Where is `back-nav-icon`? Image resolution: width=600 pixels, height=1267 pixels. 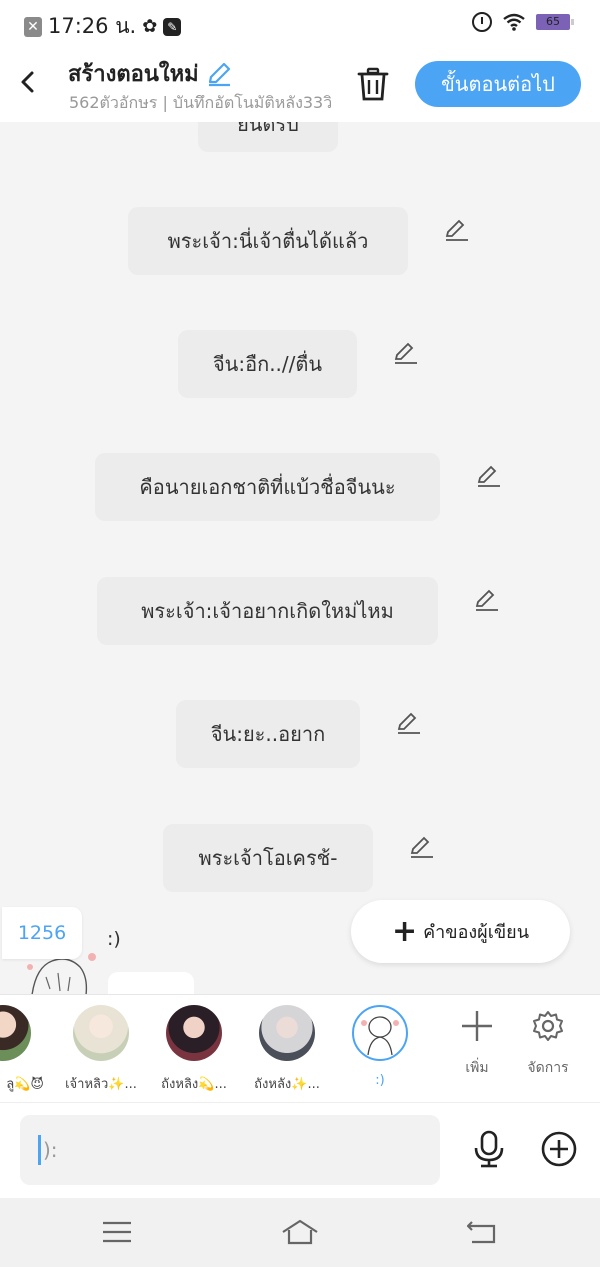
back-nav-icon is located at coordinates (482, 1232).